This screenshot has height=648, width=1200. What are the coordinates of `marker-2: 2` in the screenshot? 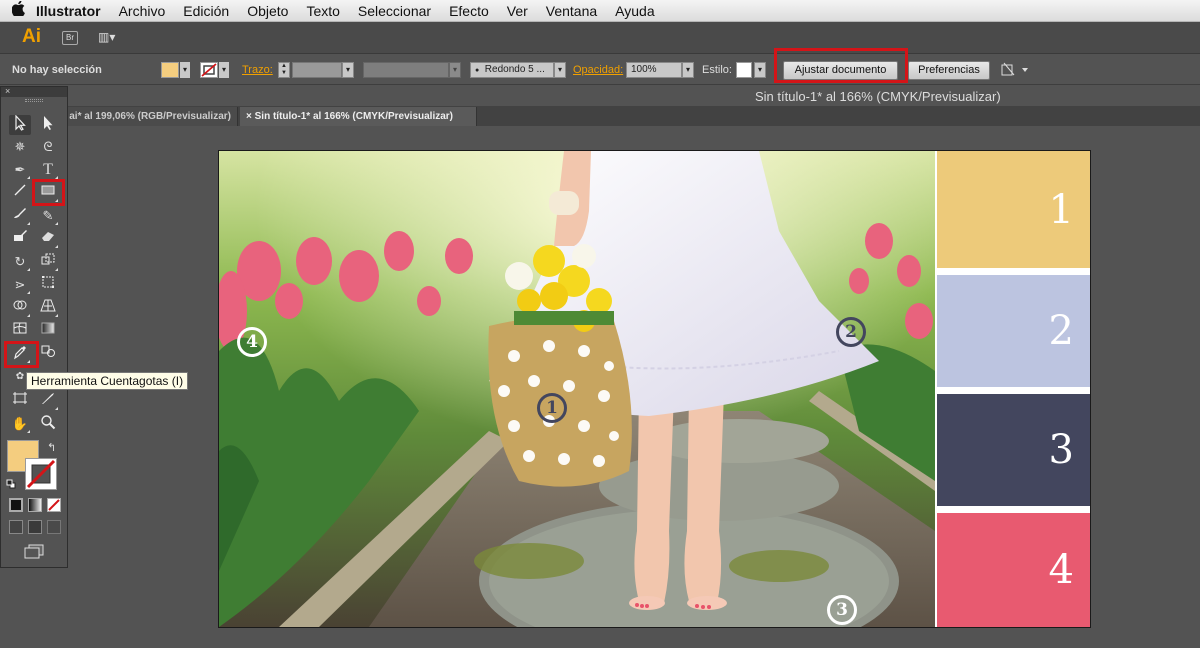 It's located at (851, 332).